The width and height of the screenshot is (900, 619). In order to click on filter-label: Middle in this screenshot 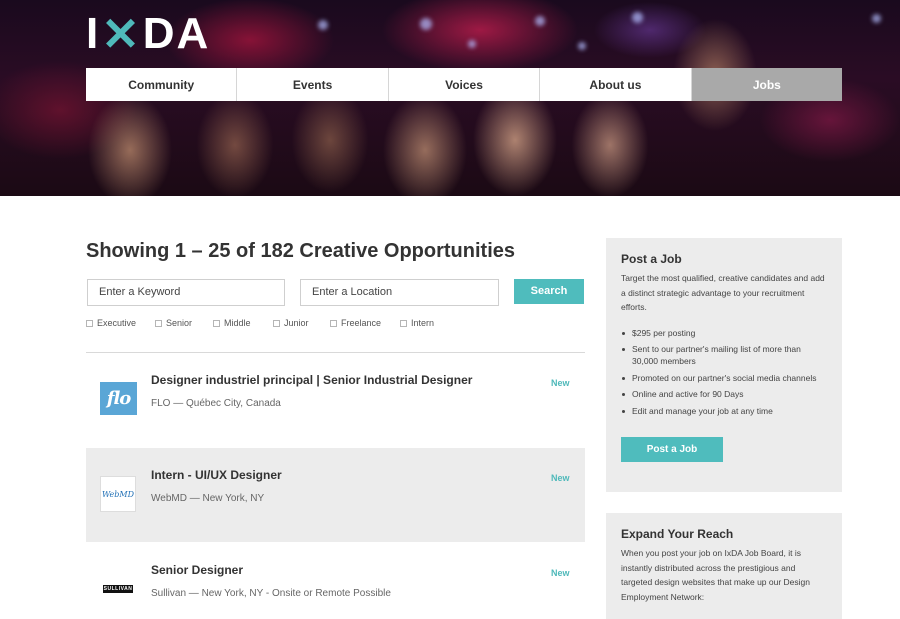, I will do `click(237, 323)`.